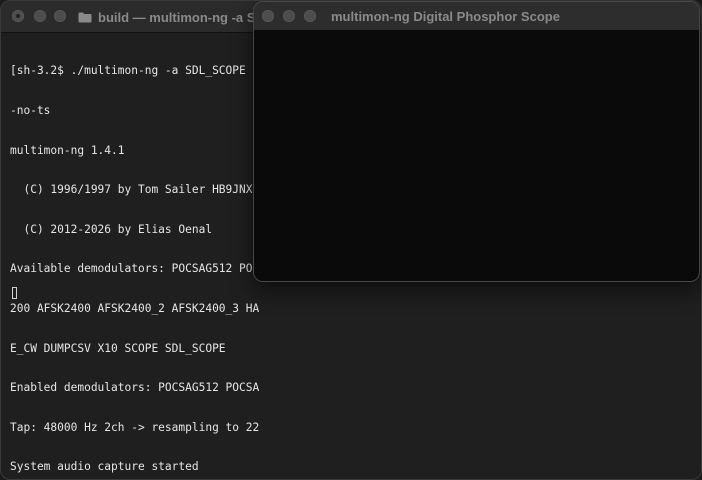 This screenshot has height=480, width=702. What do you see at coordinates (118, 348) in the screenshot?
I see `terminal-line: E_CW DUMPCSV X10 SCOPE SDL_SCOPE` at bounding box center [118, 348].